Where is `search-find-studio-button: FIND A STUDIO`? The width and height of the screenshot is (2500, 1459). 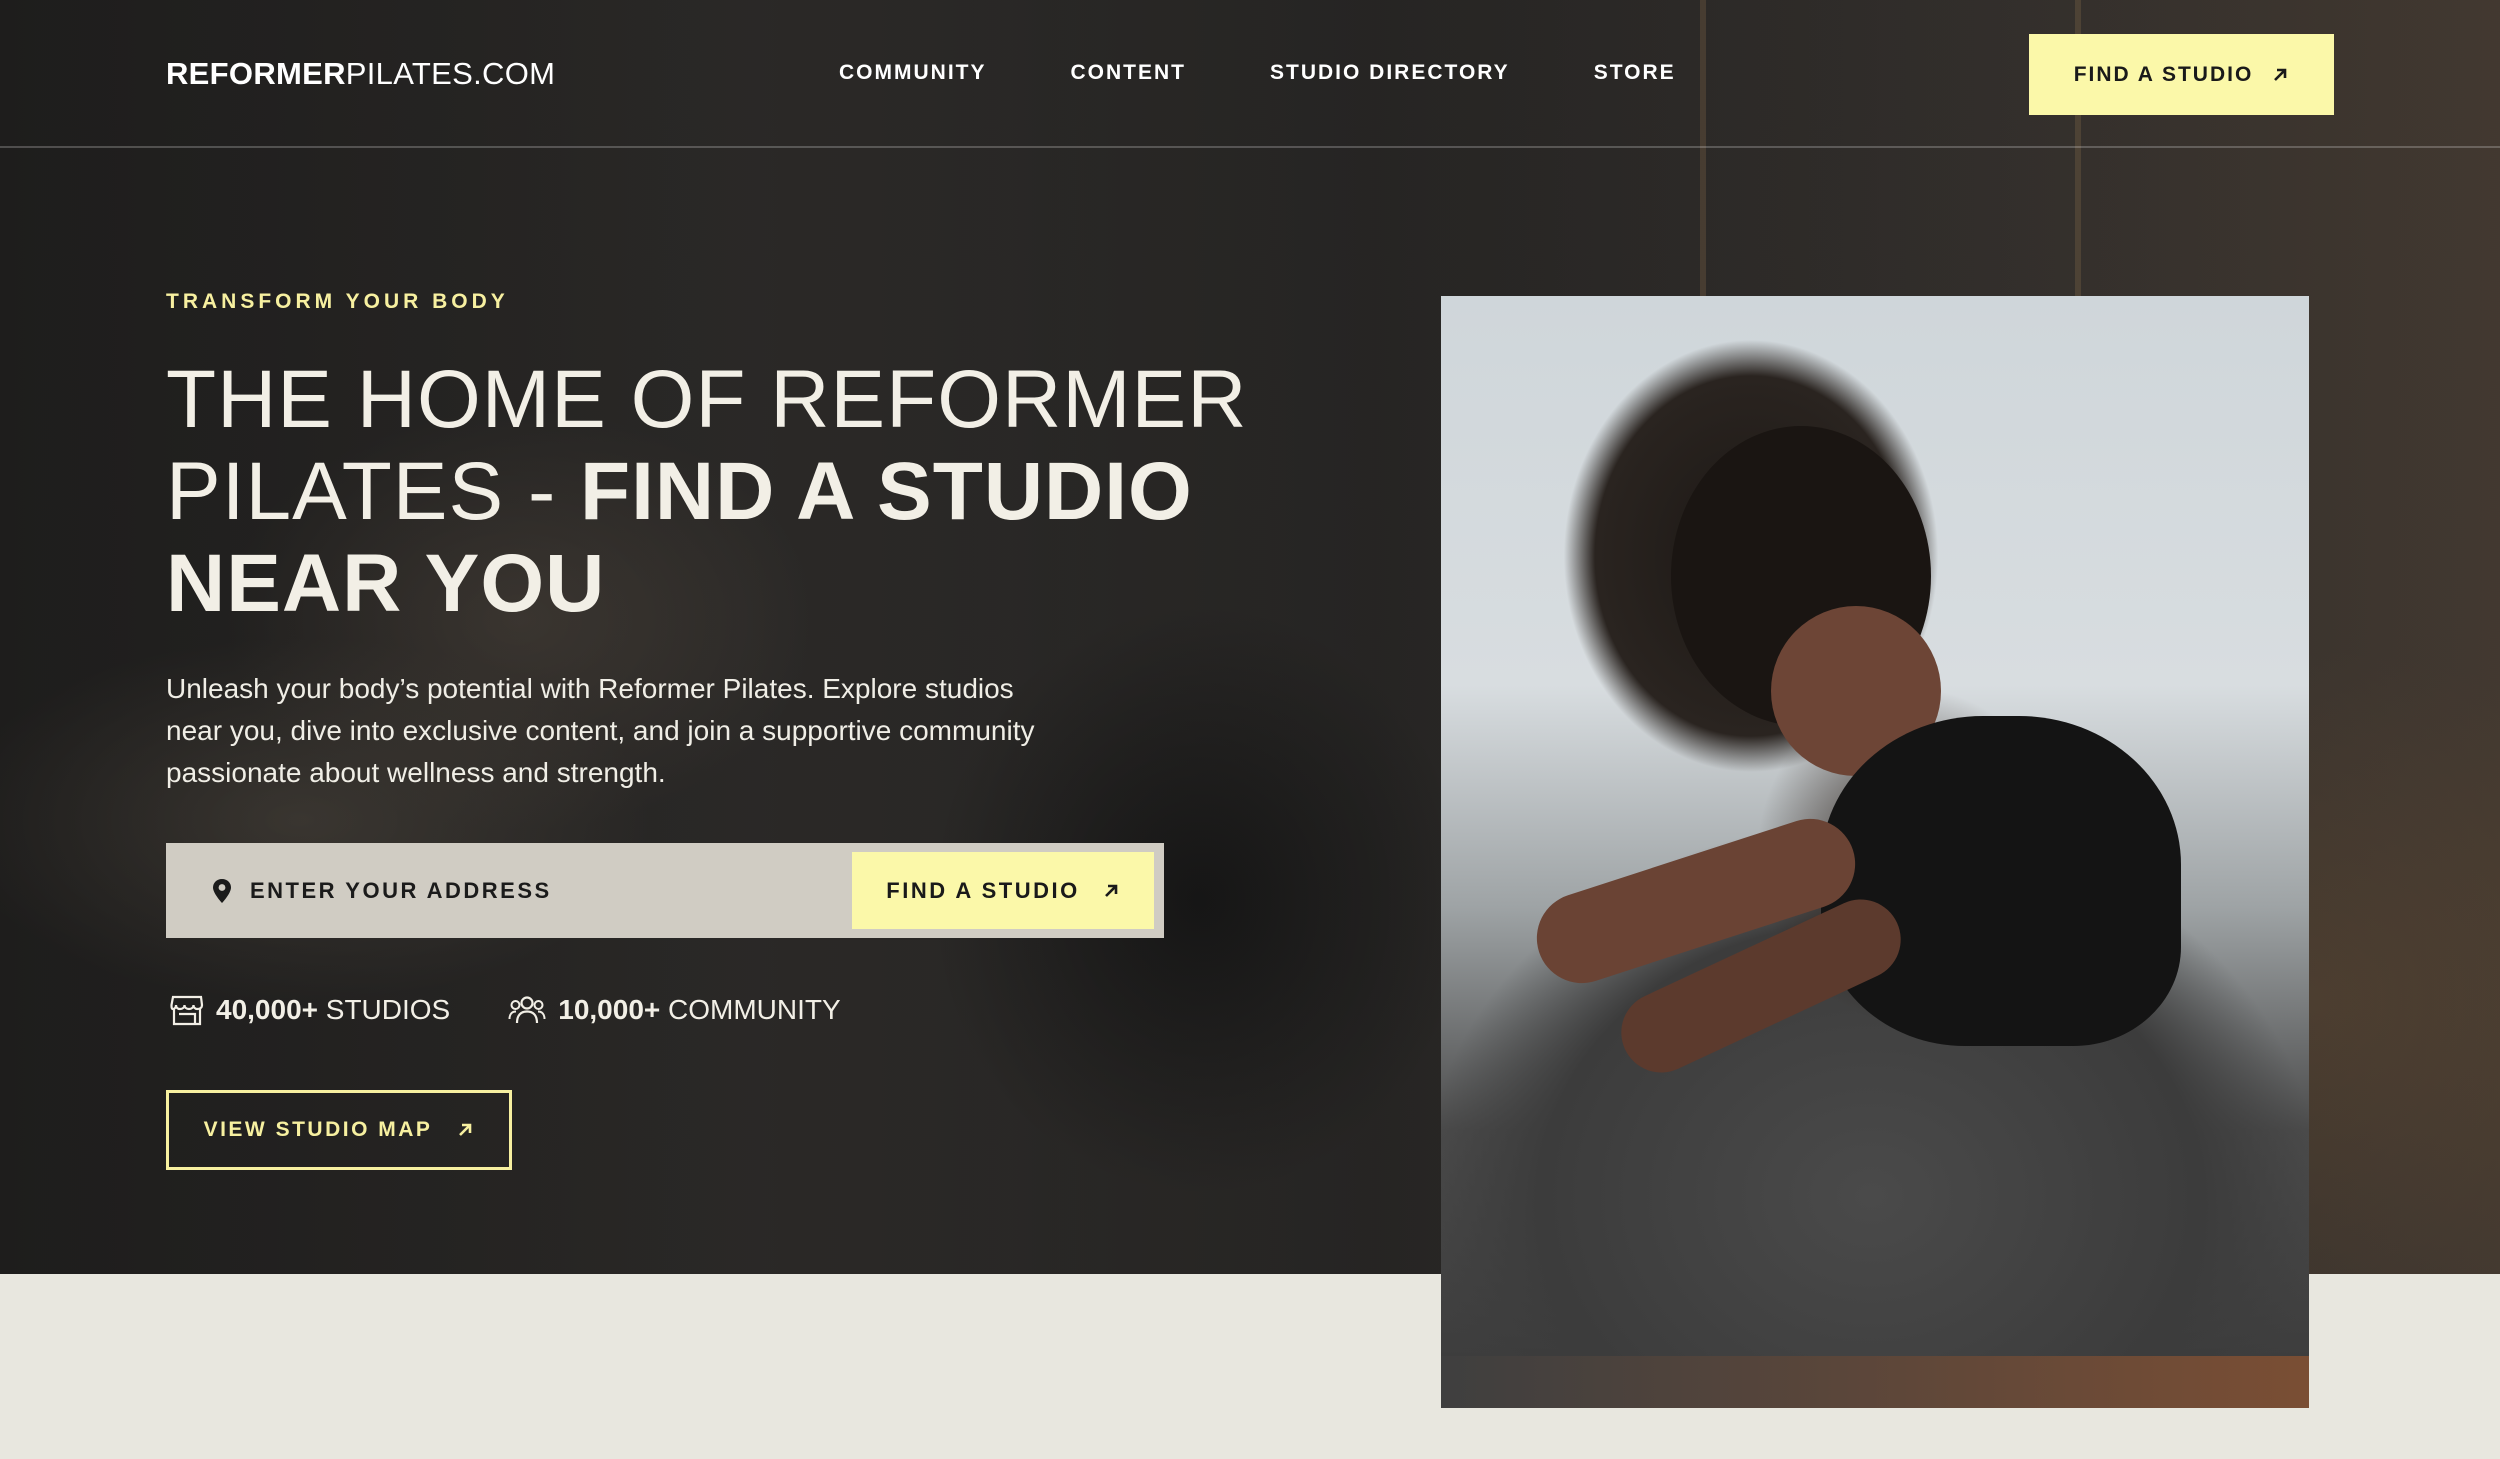
search-find-studio-button: FIND A STUDIO is located at coordinates (1003, 890).